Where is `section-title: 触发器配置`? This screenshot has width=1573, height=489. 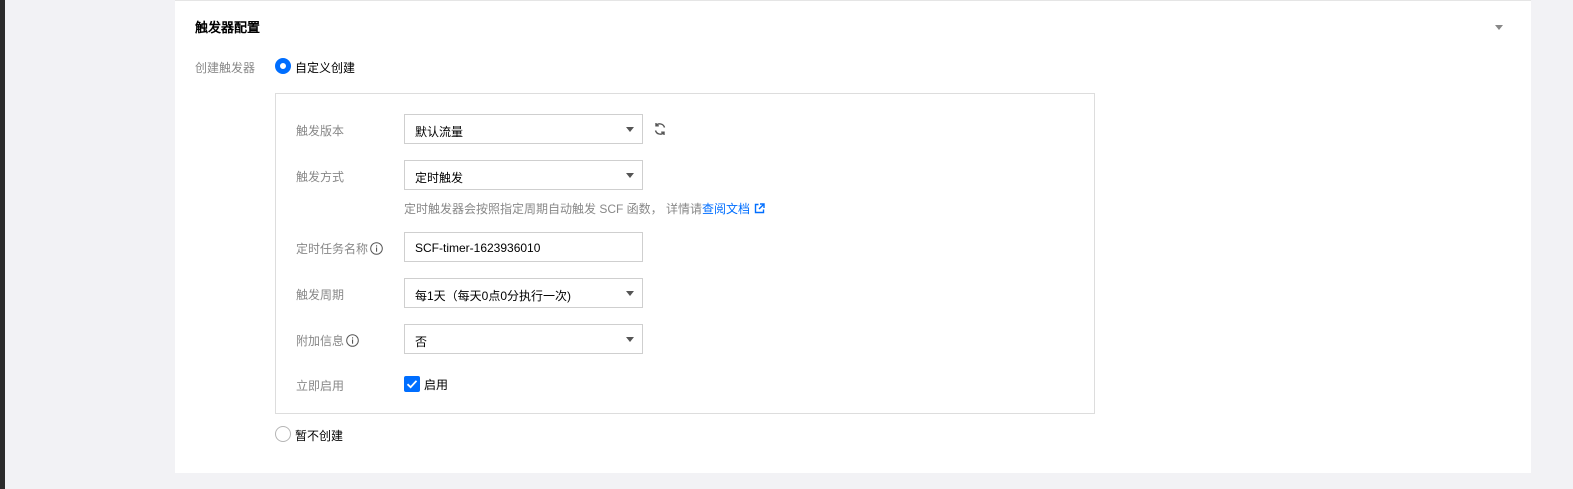 section-title: 触发器配置 is located at coordinates (228, 27).